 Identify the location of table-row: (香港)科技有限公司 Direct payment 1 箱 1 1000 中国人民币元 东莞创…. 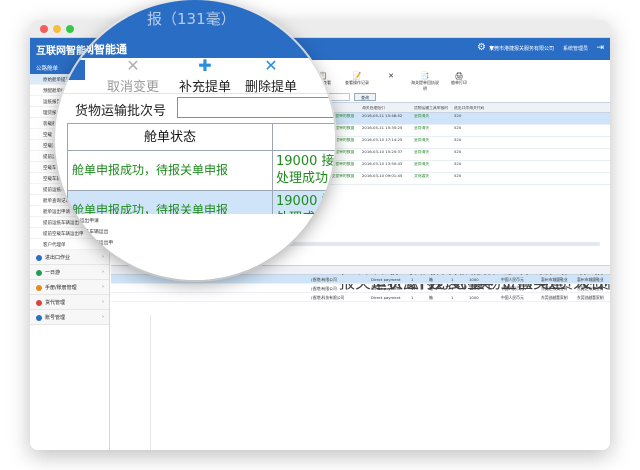
(360, 297).